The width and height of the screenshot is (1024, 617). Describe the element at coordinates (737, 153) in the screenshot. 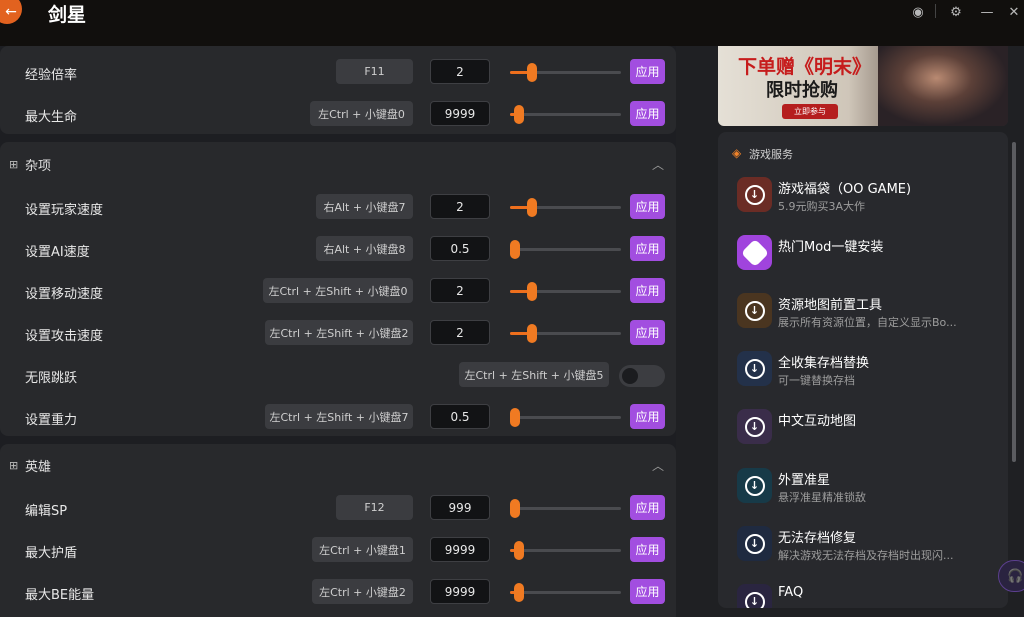

I see `cube-icon: ◈` at that location.